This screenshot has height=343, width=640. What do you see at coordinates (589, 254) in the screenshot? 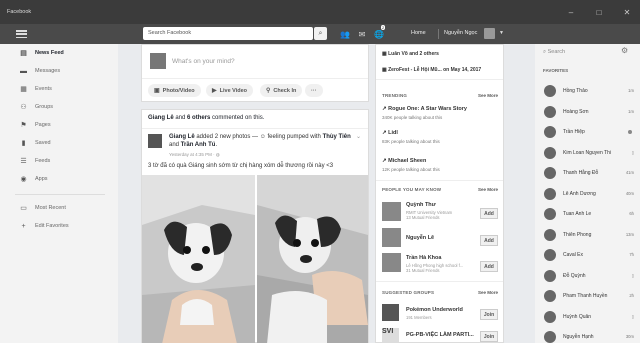
I see `chat-contact: Caval Ex 7h` at bounding box center [589, 254].